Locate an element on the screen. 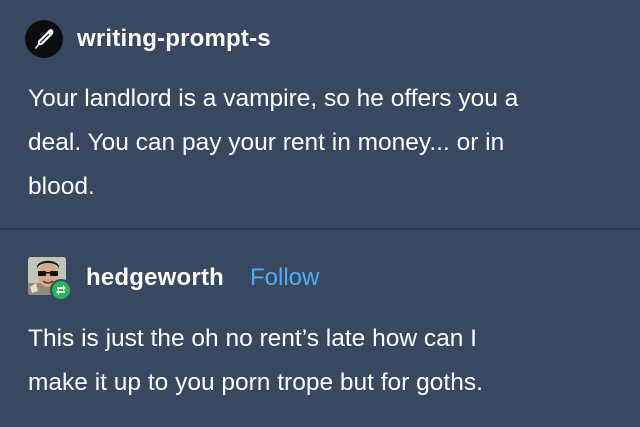 The width and height of the screenshot is (640, 427). quill-pen-icon is located at coordinates (44, 39).